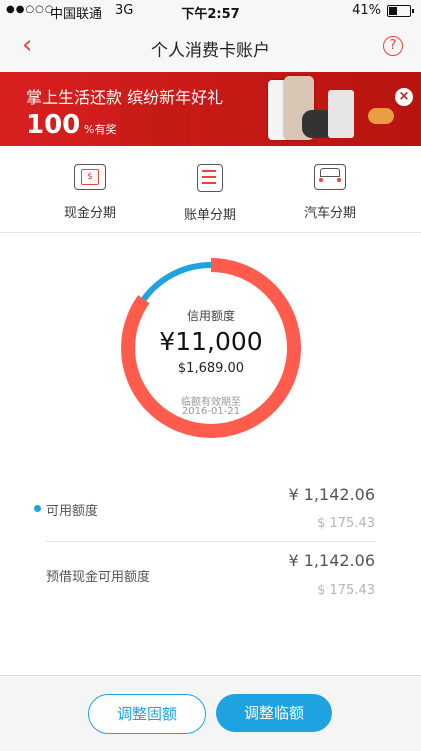 Image resolution: width=421 pixels, height=751 pixels. Describe the element at coordinates (90, 192) in the screenshot. I see `shortcut-cash-installment: $ 现金分期` at that location.